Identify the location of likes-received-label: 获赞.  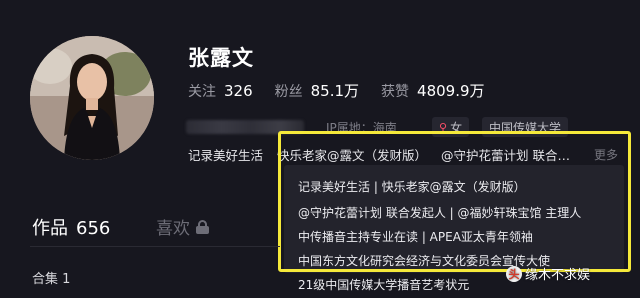
(395, 92).